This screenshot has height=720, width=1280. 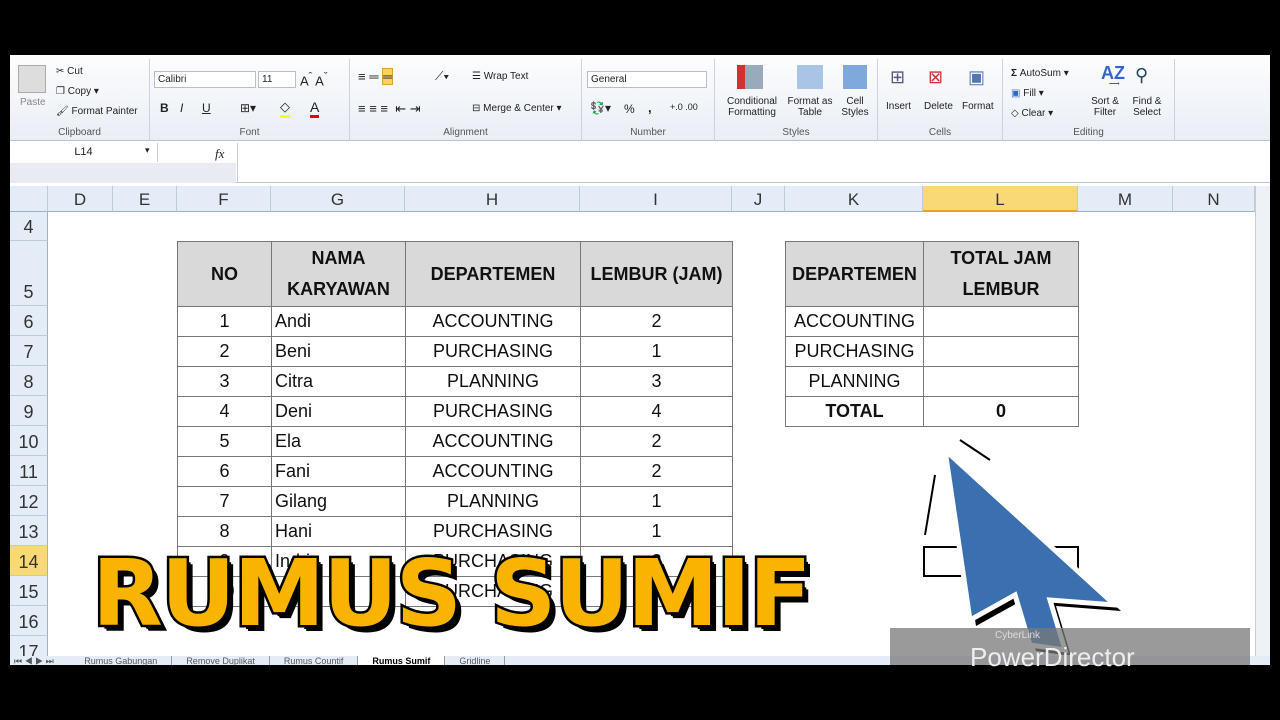 What do you see at coordinates (854, 199) in the screenshot?
I see `column-header-K: K` at bounding box center [854, 199].